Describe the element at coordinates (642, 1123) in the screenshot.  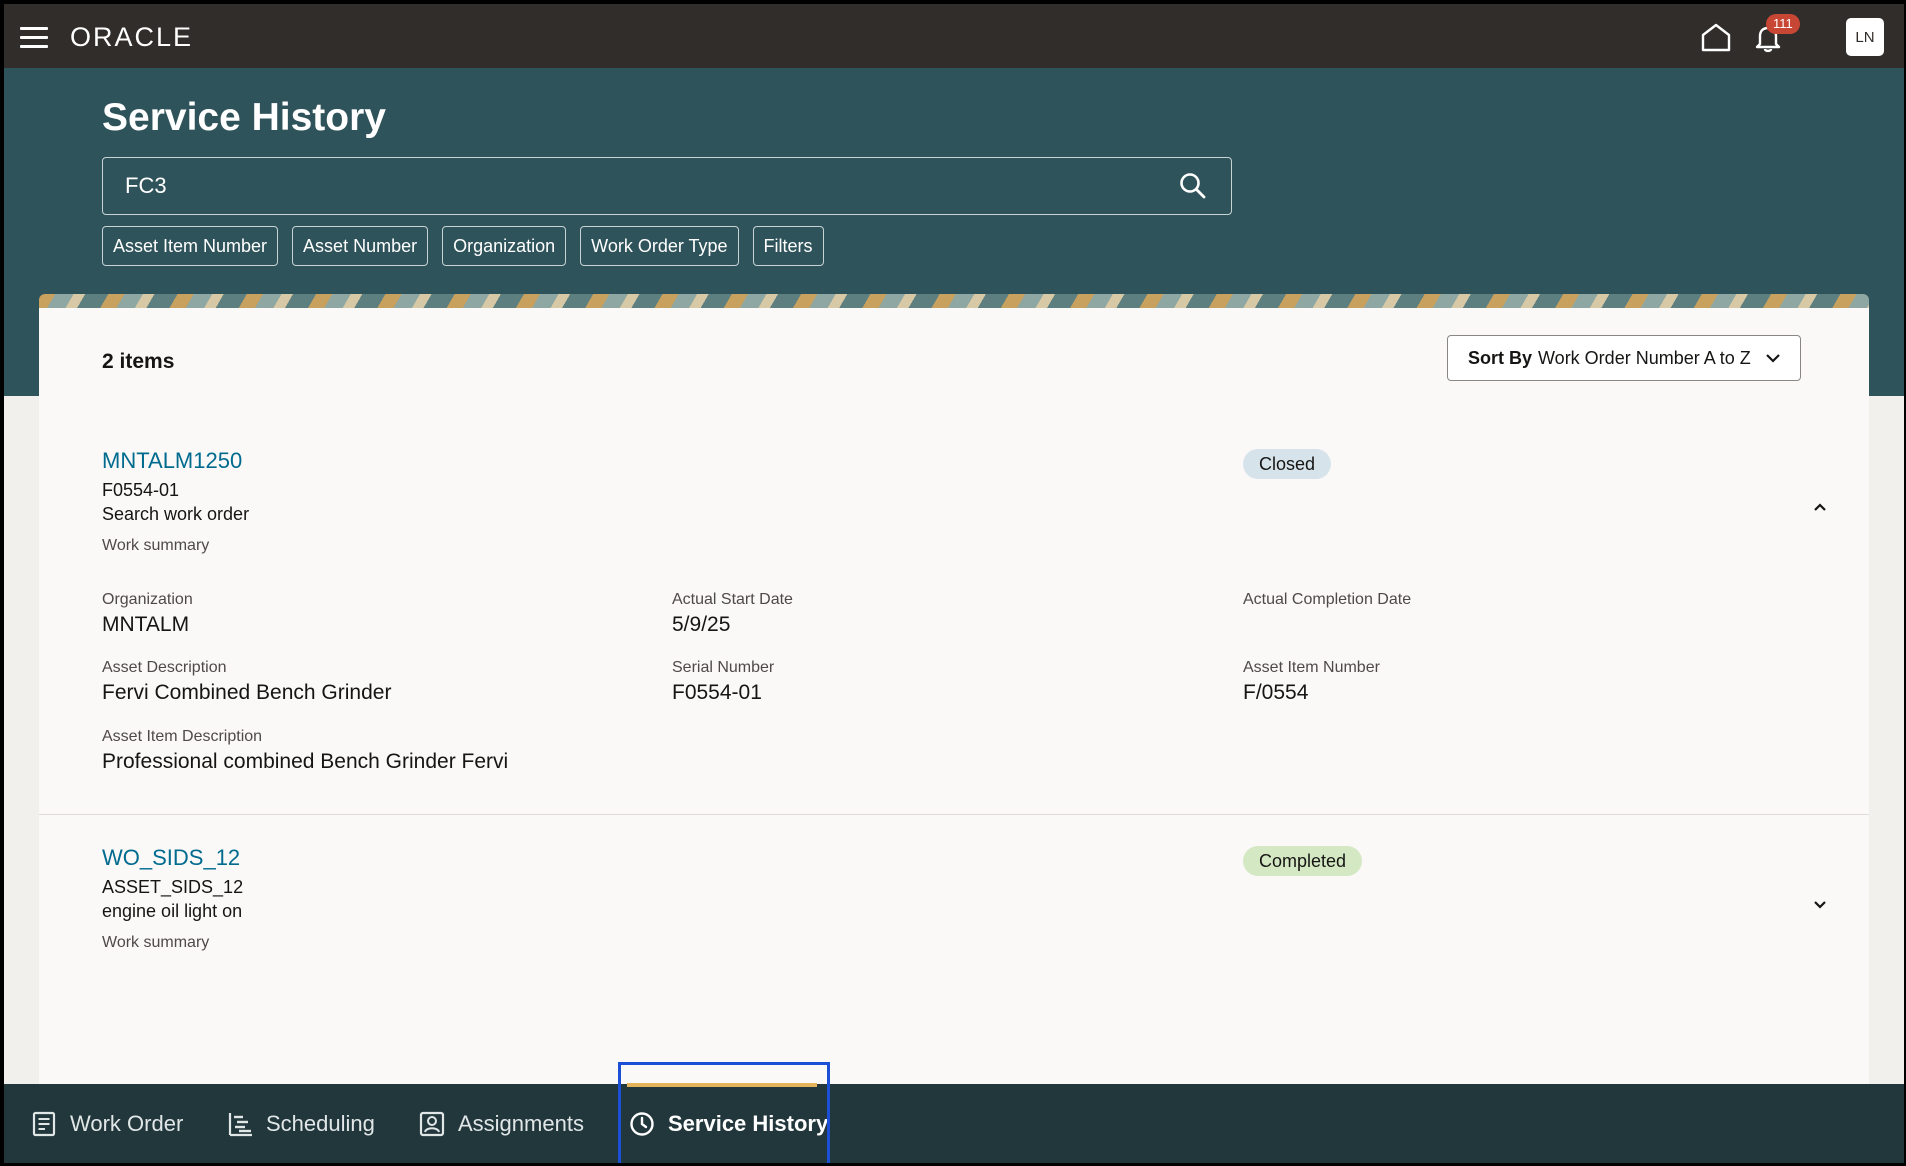
I see `clock-icon` at that location.